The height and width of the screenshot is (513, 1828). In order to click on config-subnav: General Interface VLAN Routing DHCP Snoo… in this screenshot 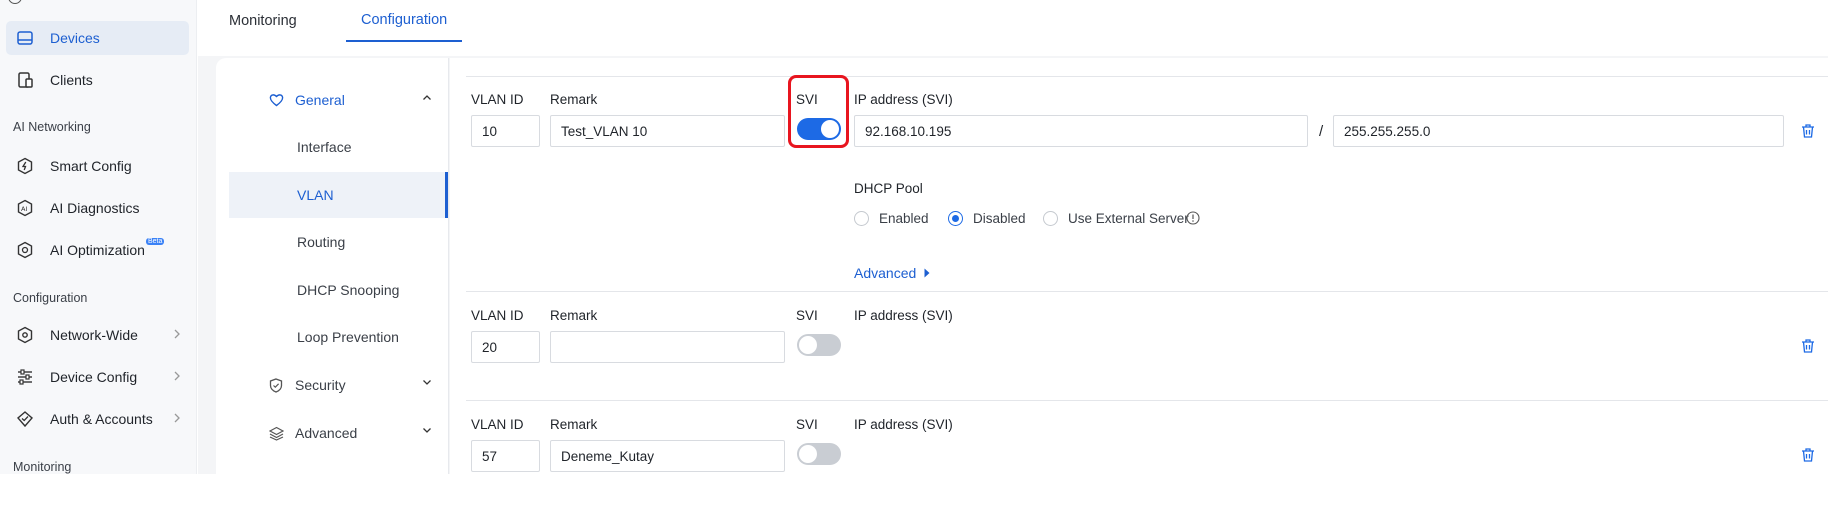, I will do `click(332, 266)`.